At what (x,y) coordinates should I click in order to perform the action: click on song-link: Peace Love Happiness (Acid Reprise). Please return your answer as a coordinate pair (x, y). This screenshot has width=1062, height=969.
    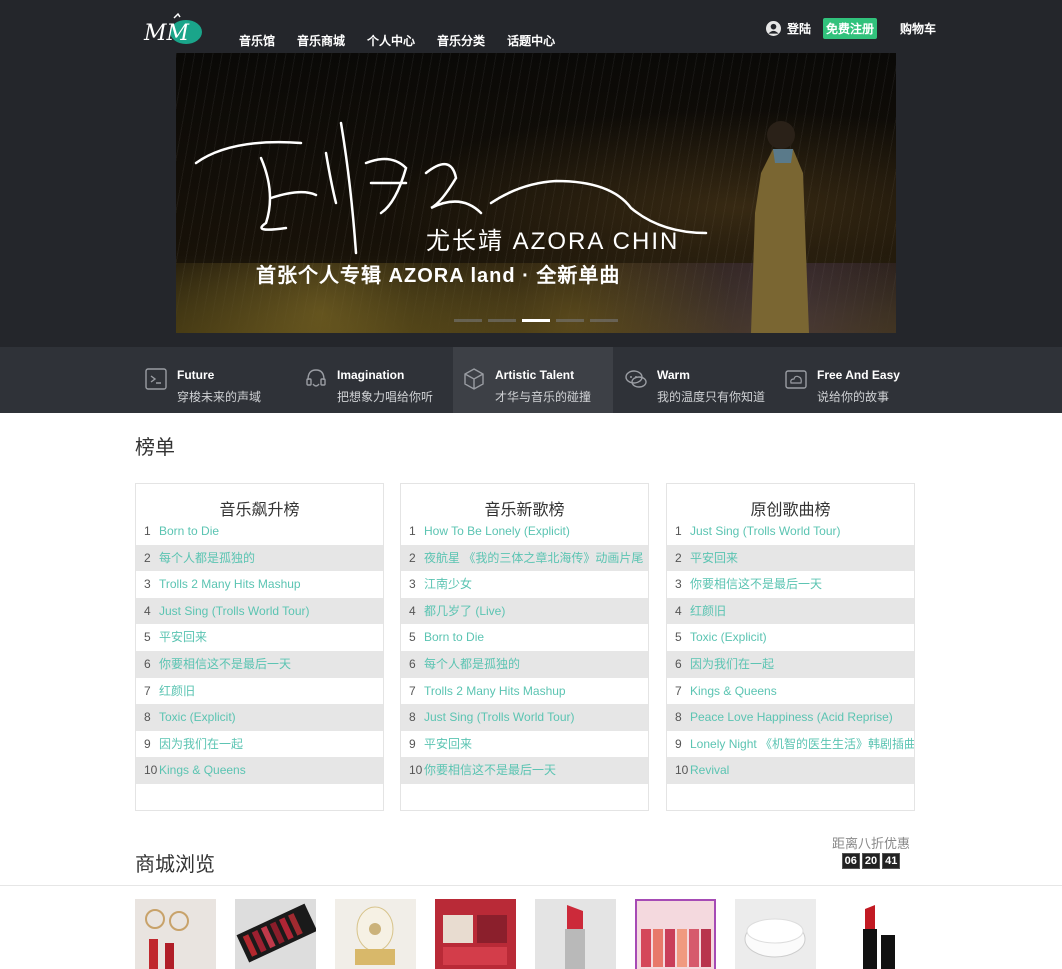
    Looking at the image, I should click on (791, 717).